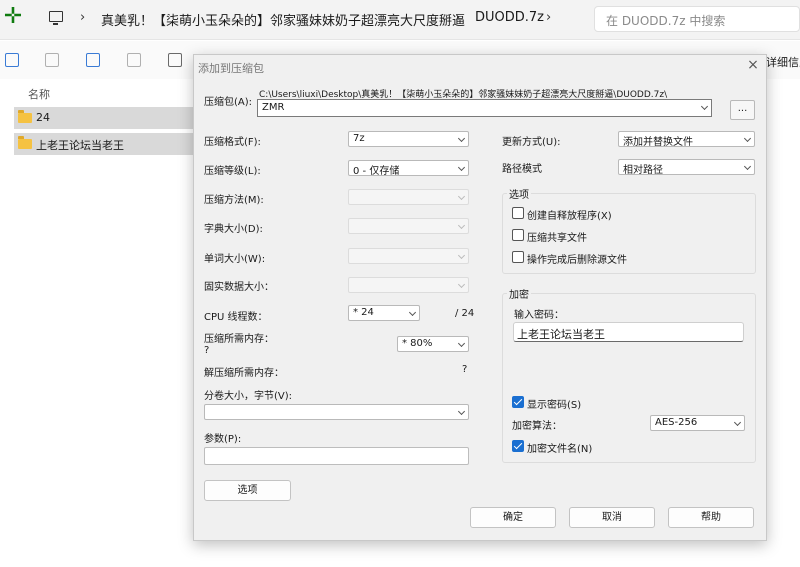 The height and width of the screenshot is (567, 800). I want to click on volume-size-label: 分卷大小，字节(V):, so click(248, 396).